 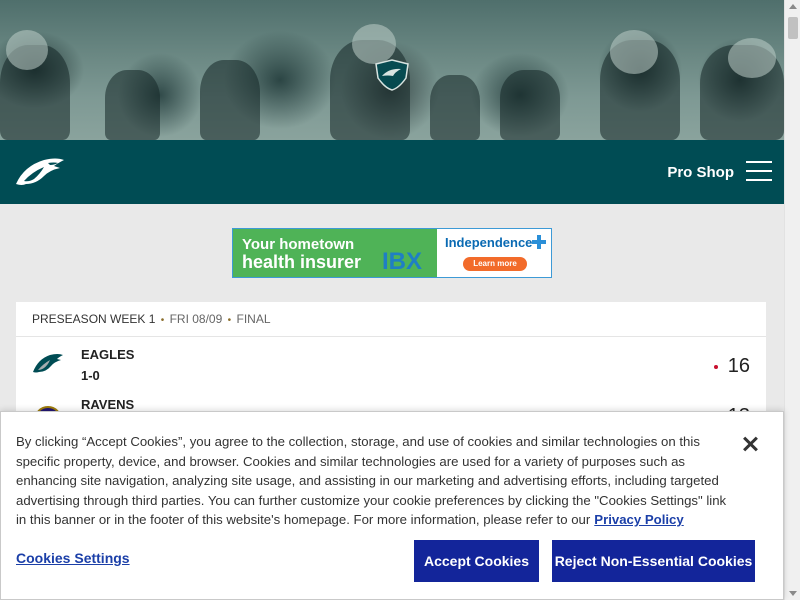 I want to click on scroll-up-arrow-icon, so click(x=793, y=6).